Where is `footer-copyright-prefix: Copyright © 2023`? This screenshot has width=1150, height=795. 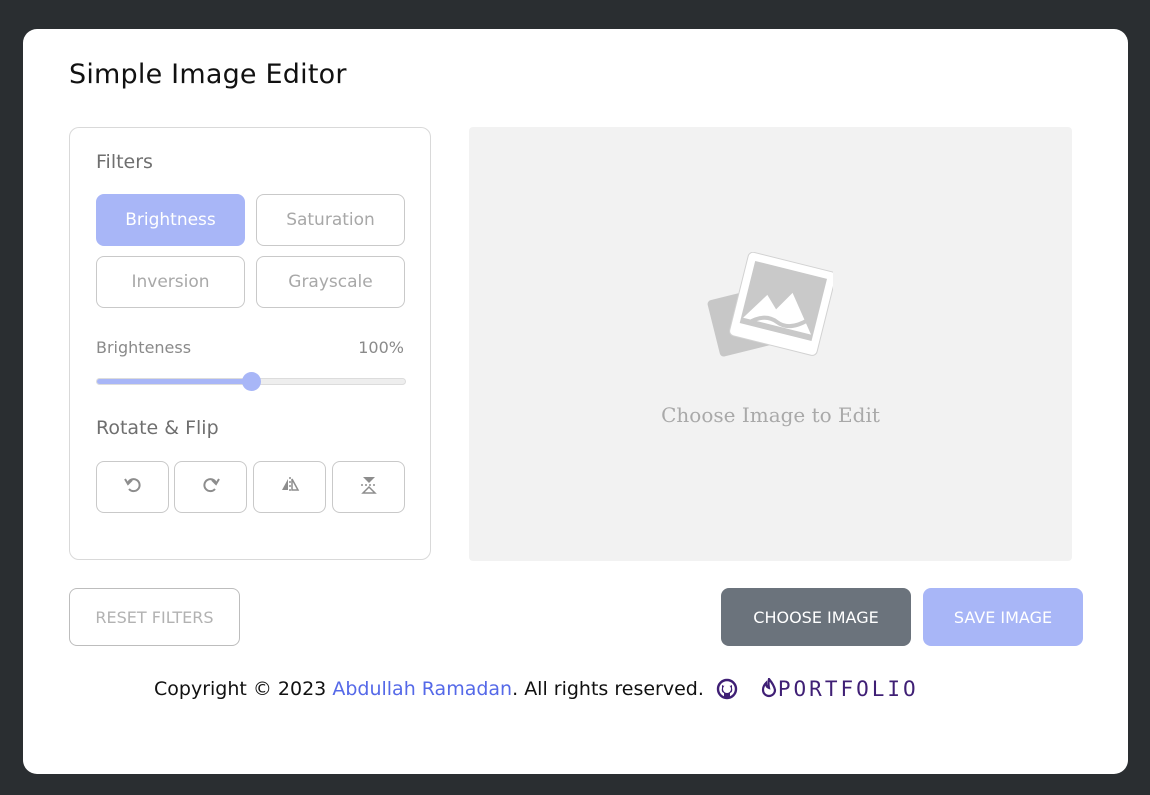 footer-copyright-prefix: Copyright © 2023 is located at coordinates (240, 689).